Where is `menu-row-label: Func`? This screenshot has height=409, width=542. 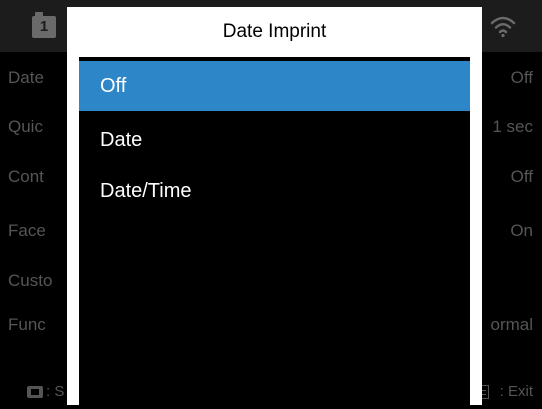 menu-row-label: Func is located at coordinates (27, 324).